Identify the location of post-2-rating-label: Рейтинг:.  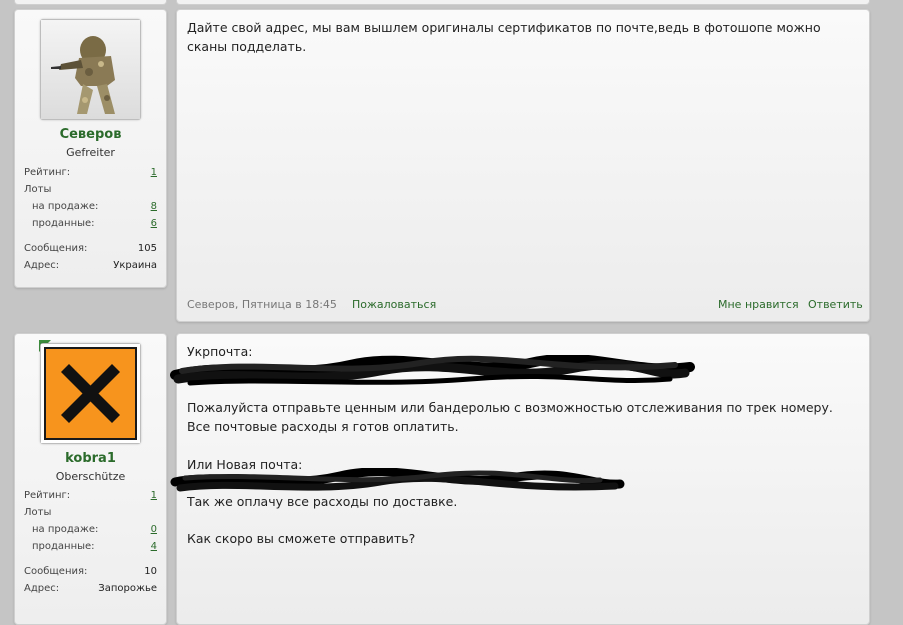
(47, 495).